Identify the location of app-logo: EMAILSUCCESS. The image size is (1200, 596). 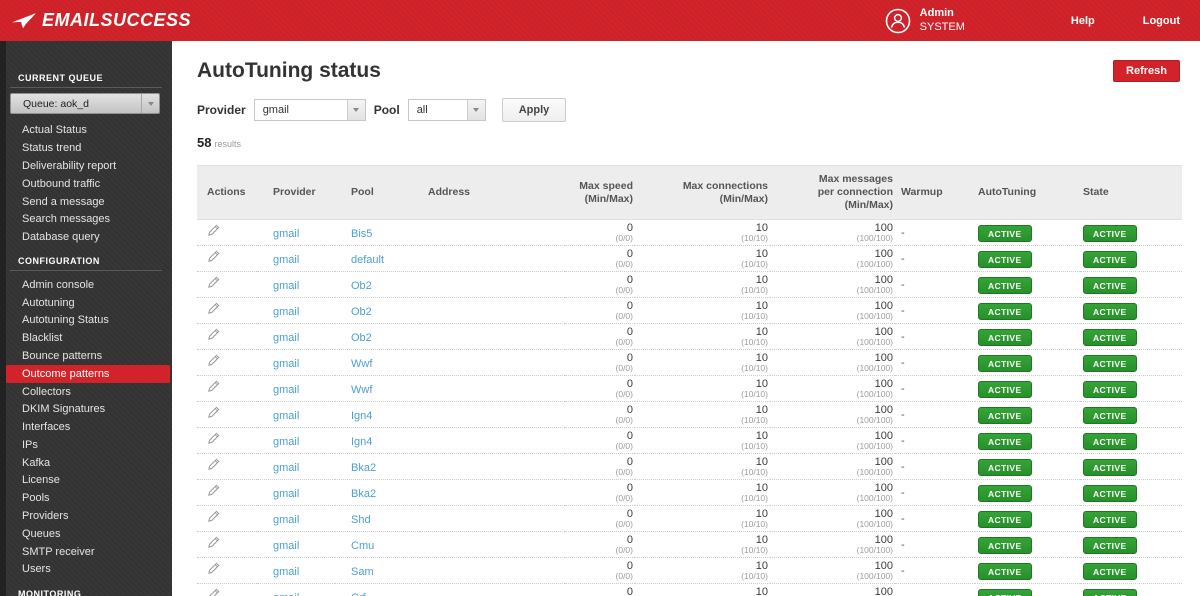
(101, 20).